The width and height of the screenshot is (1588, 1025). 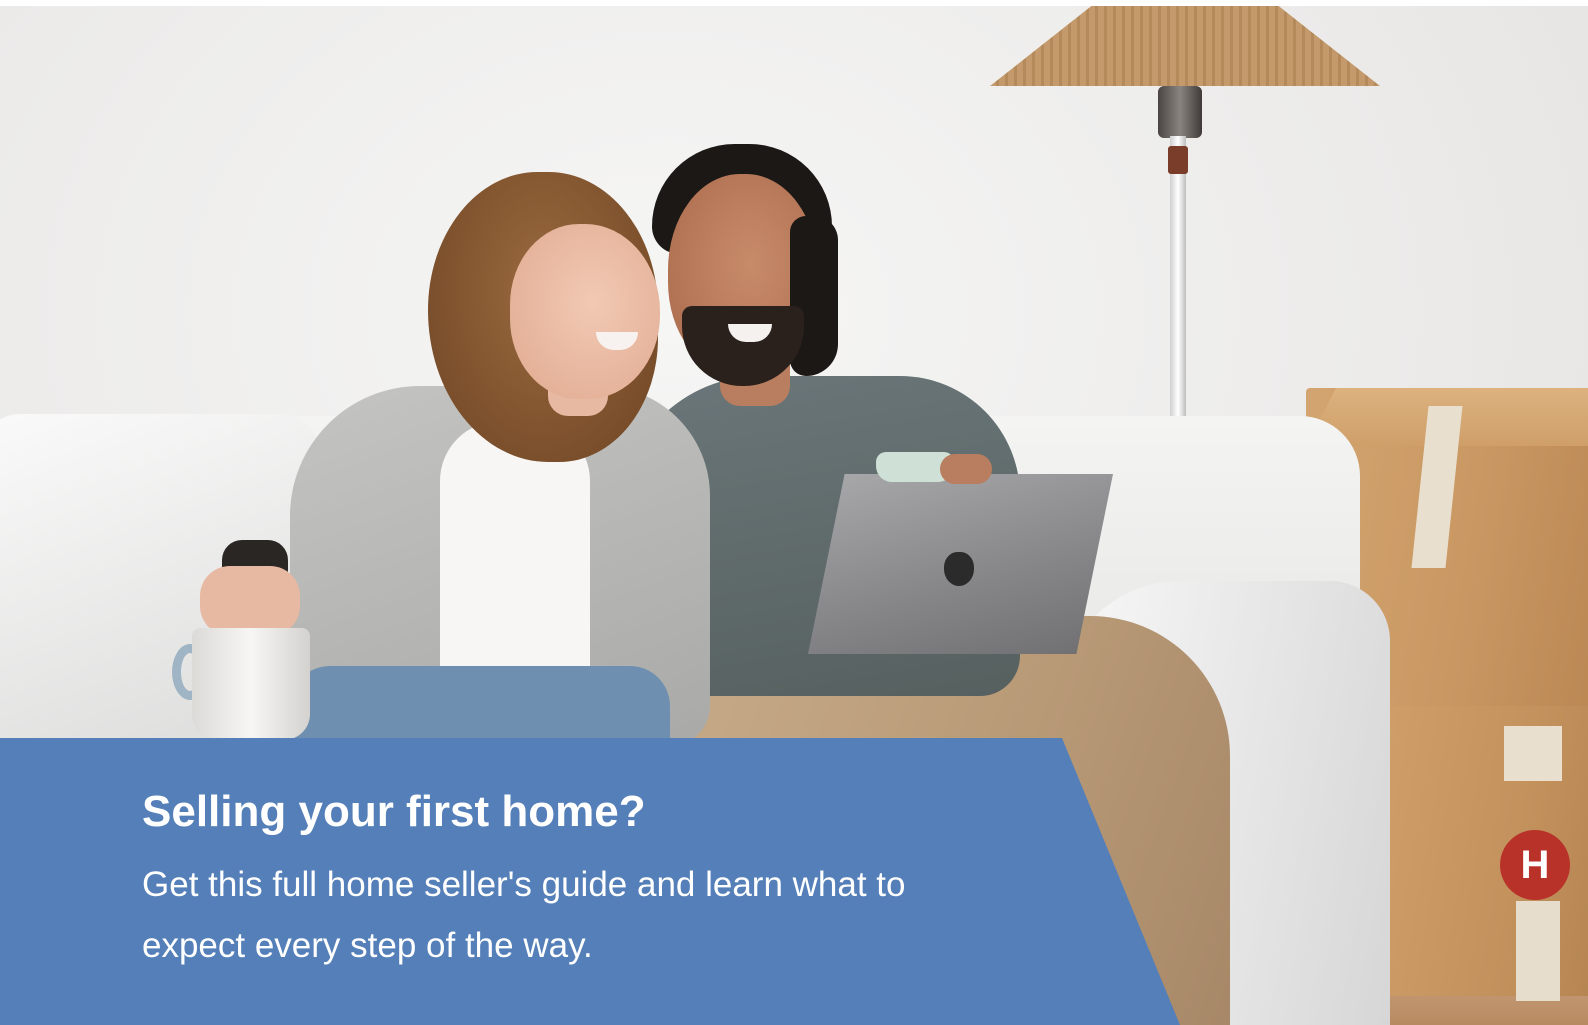 What do you see at coordinates (1180, 112) in the screenshot?
I see `lamp-fitting` at bounding box center [1180, 112].